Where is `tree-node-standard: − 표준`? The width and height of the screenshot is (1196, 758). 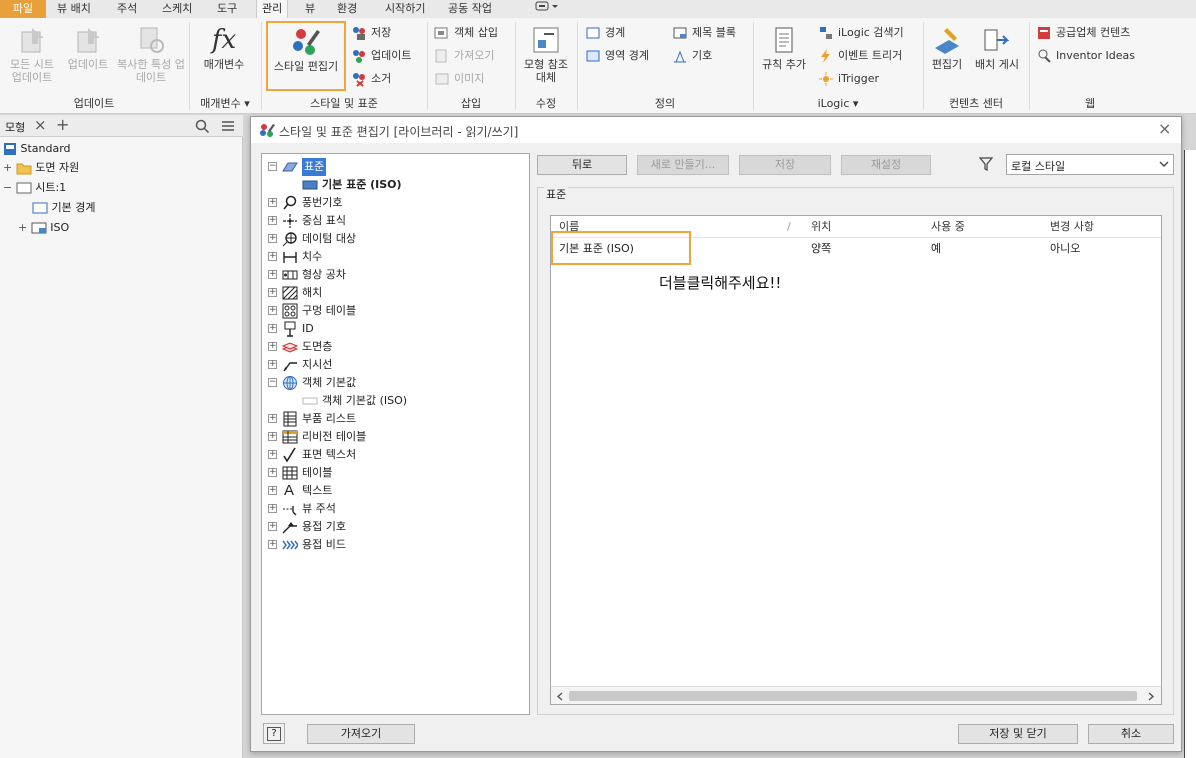 tree-node-standard: − 표준 is located at coordinates (393, 167).